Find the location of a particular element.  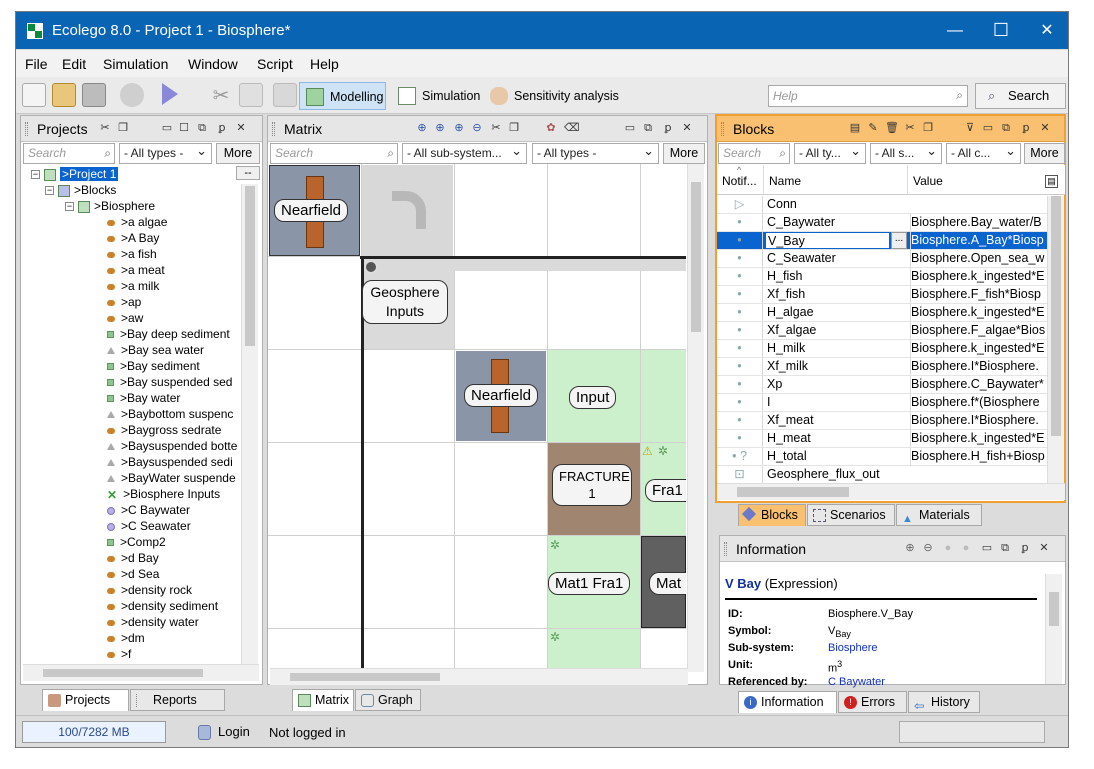

blocks-more-button: More is located at coordinates (1044, 153).